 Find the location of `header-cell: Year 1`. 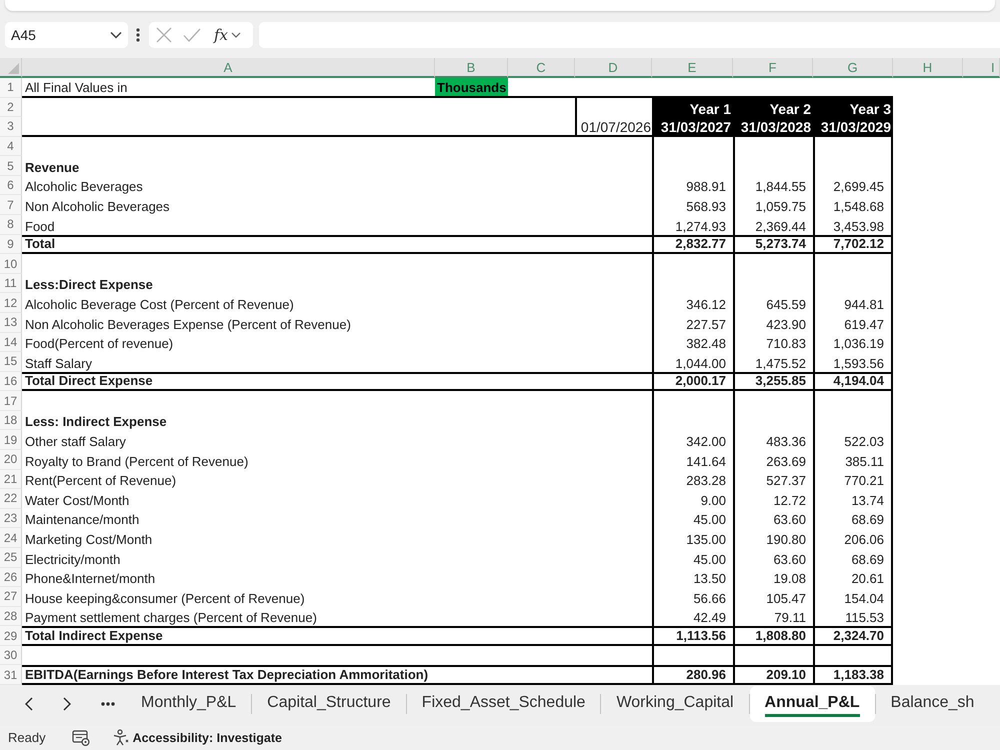

header-cell: Year 1 is located at coordinates (692, 108).